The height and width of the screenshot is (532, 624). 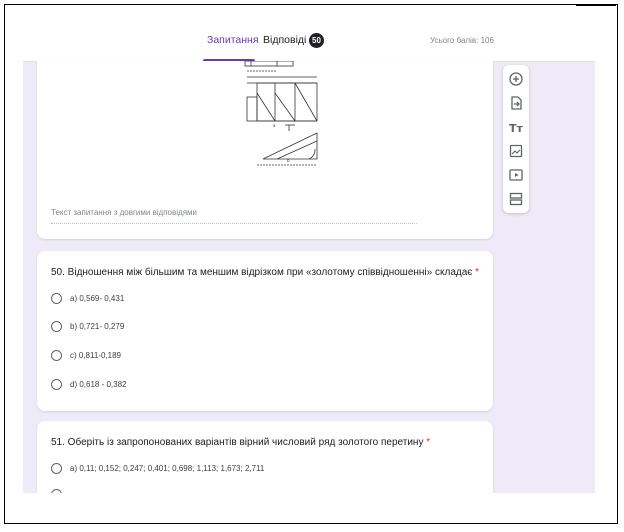 I want to click on answers-count-badge: 50, so click(x=316, y=40).